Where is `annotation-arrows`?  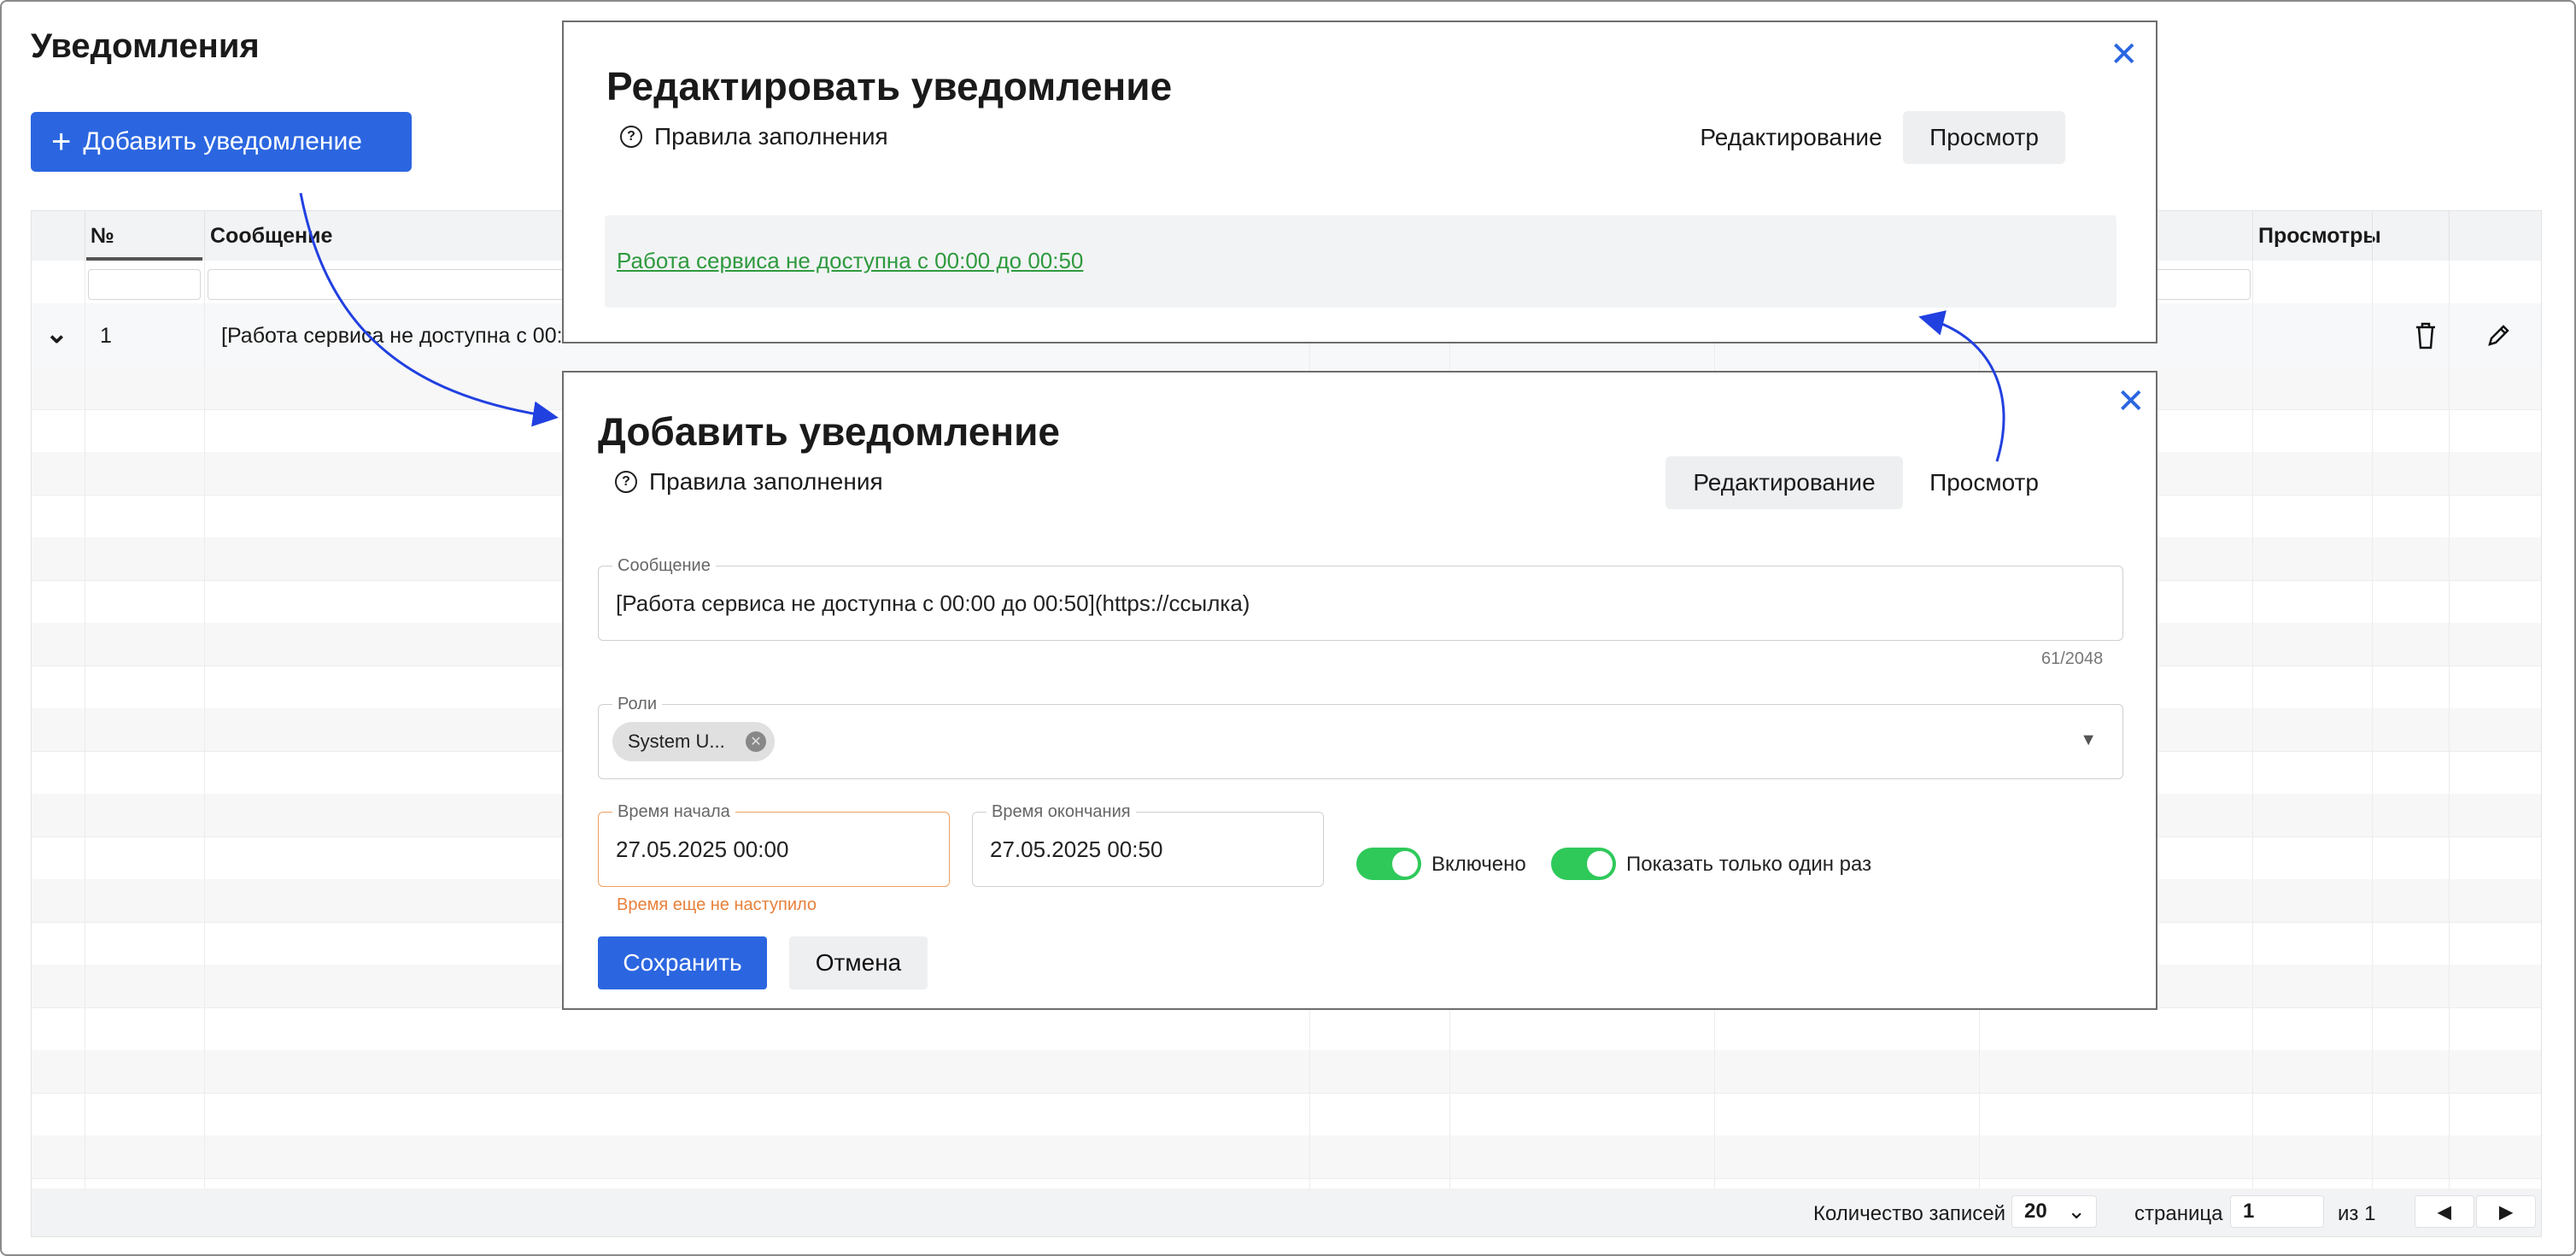
annotation-arrows is located at coordinates (1152, 327).